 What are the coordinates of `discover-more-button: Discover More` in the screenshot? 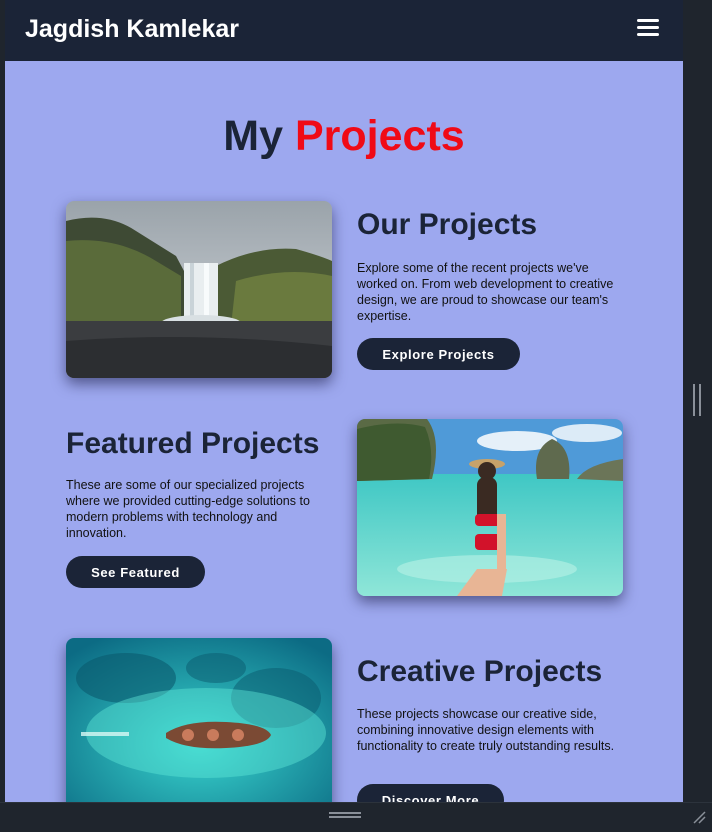 It's located at (430, 793).